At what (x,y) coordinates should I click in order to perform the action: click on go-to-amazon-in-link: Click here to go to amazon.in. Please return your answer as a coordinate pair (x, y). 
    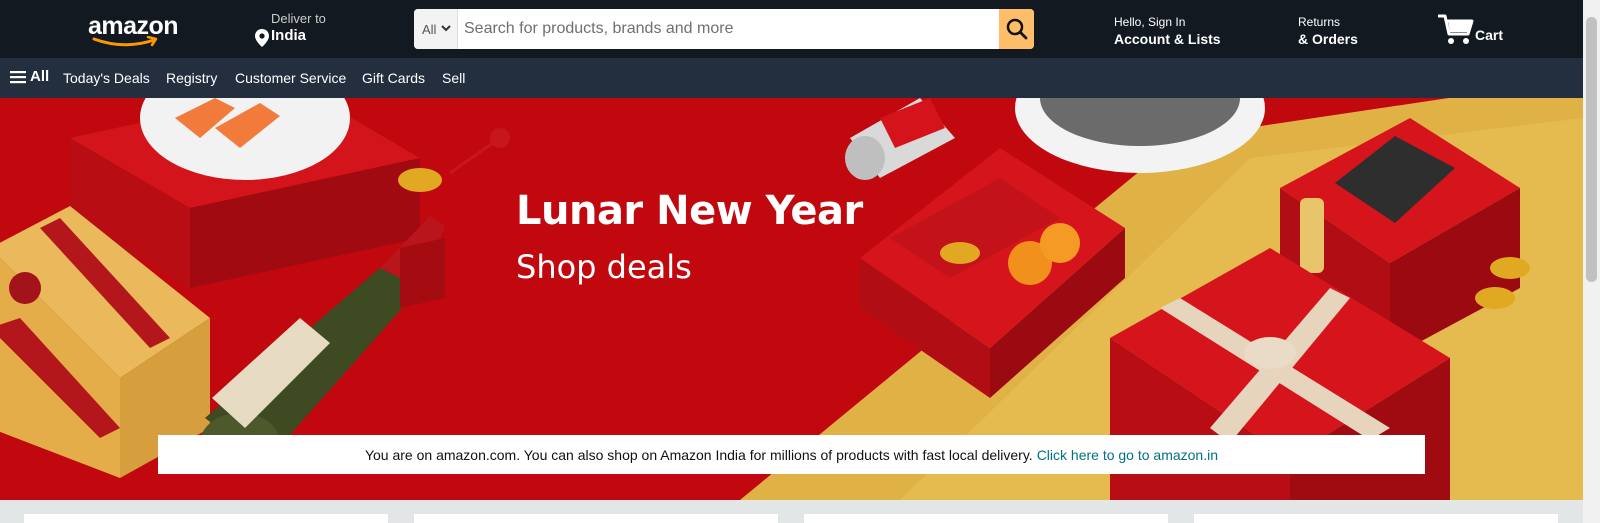
    Looking at the image, I should click on (1127, 455).